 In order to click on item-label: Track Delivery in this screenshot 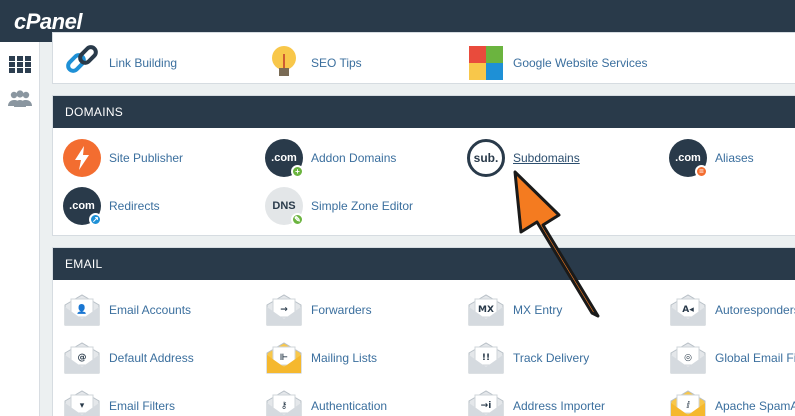, I will do `click(551, 358)`.